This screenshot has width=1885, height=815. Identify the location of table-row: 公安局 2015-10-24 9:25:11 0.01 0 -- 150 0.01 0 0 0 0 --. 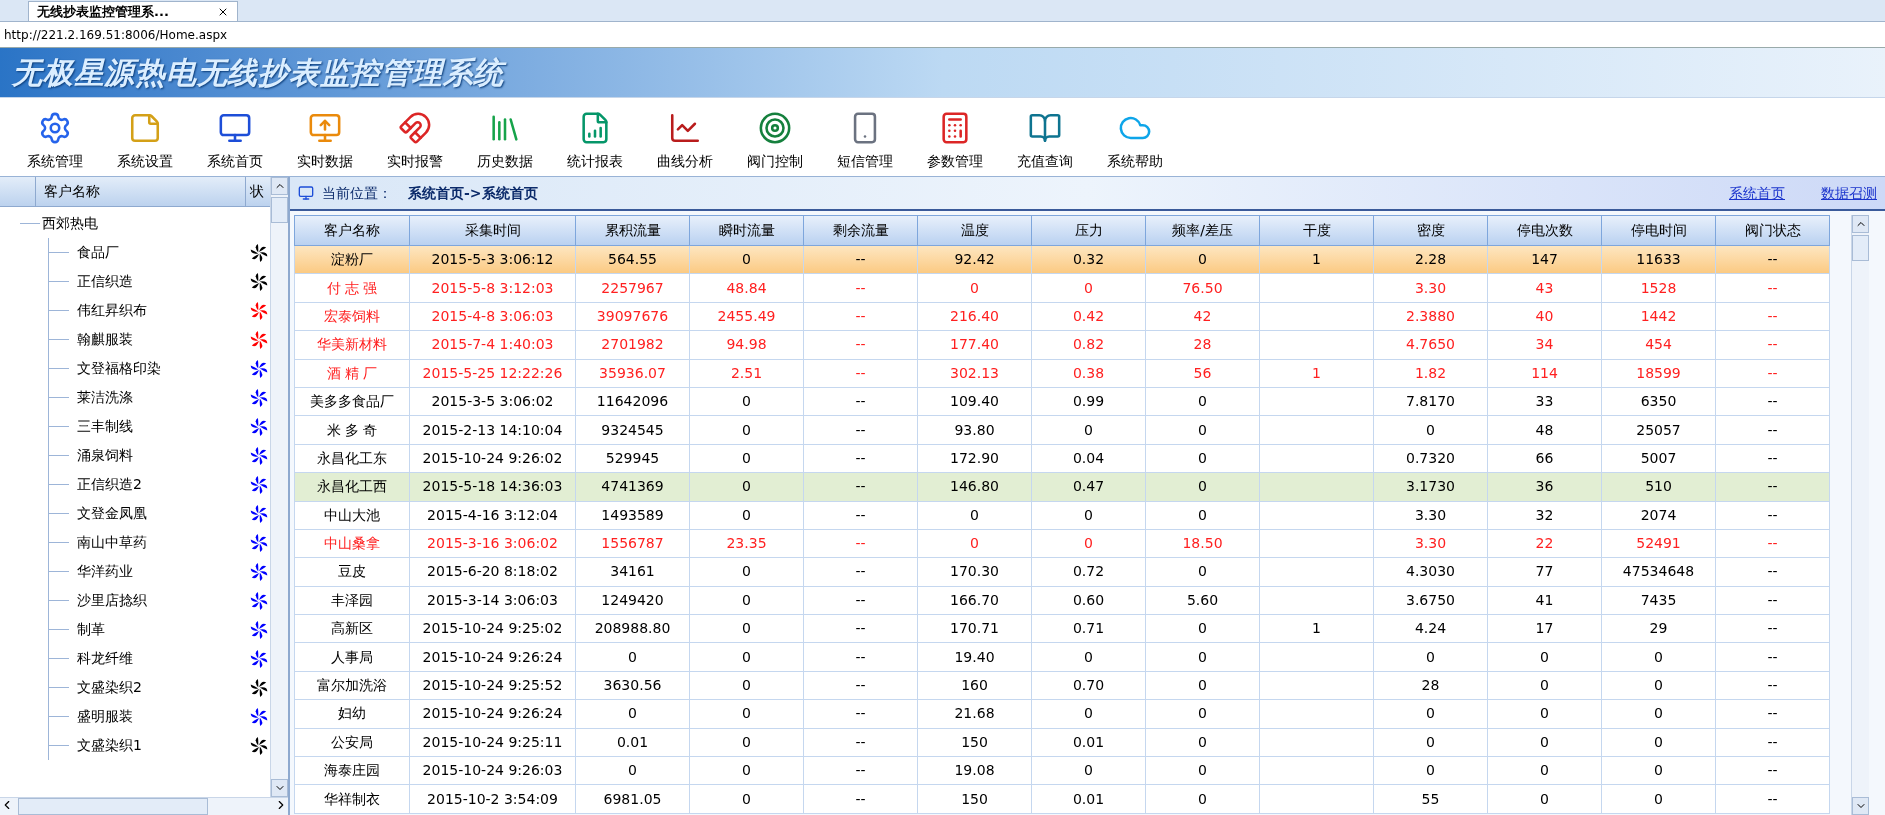
(1062, 742).